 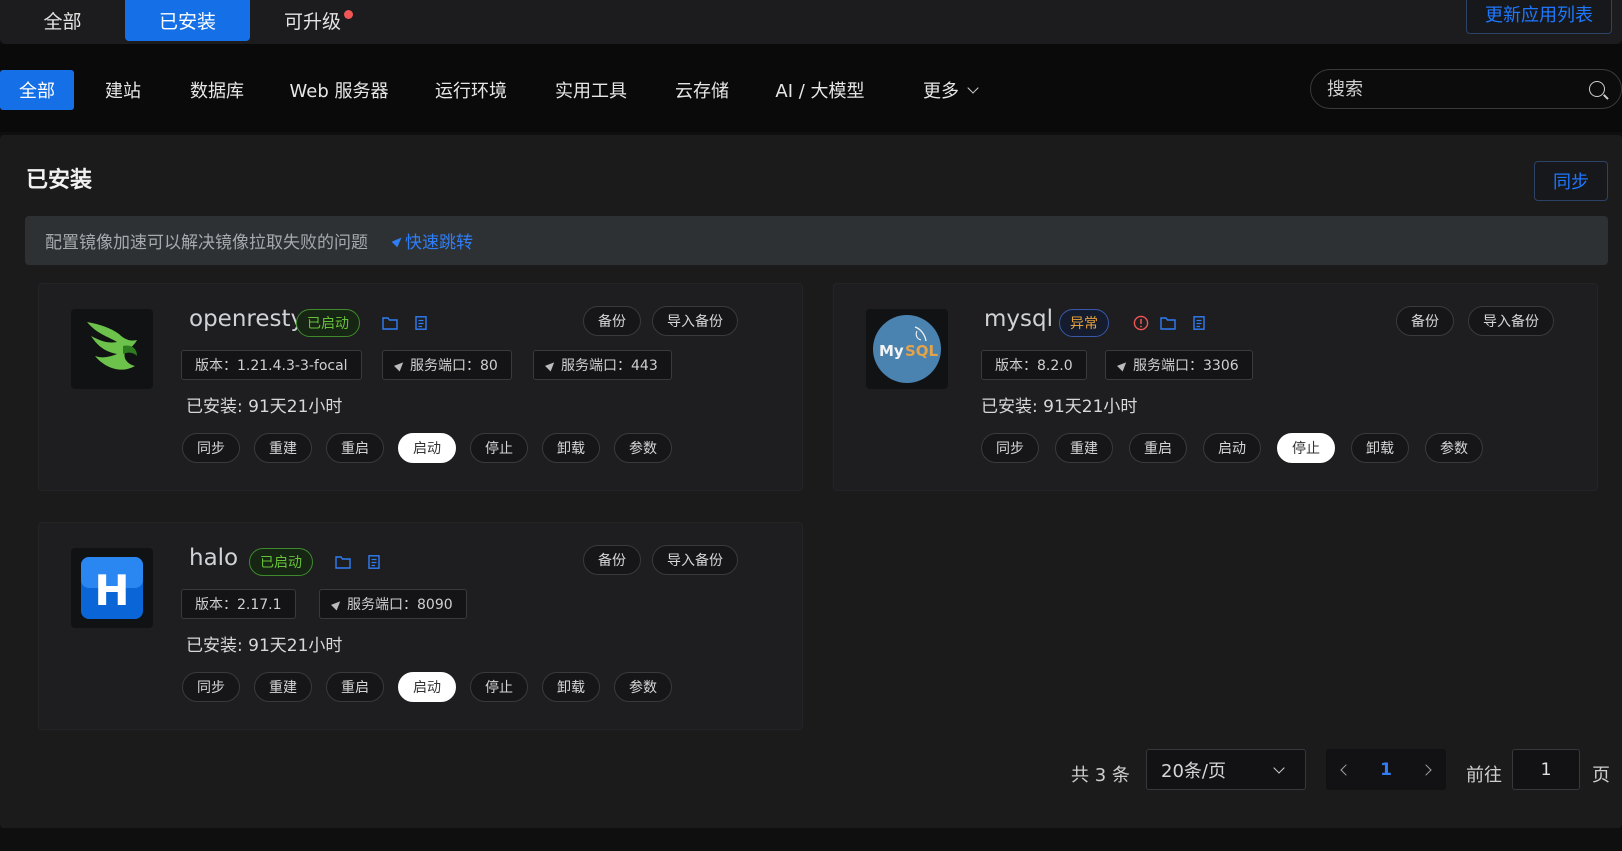 What do you see at coordinates (112, 346) in the screenshot?
I see `openresty-logo-icon` at bounding box center [112, 346].